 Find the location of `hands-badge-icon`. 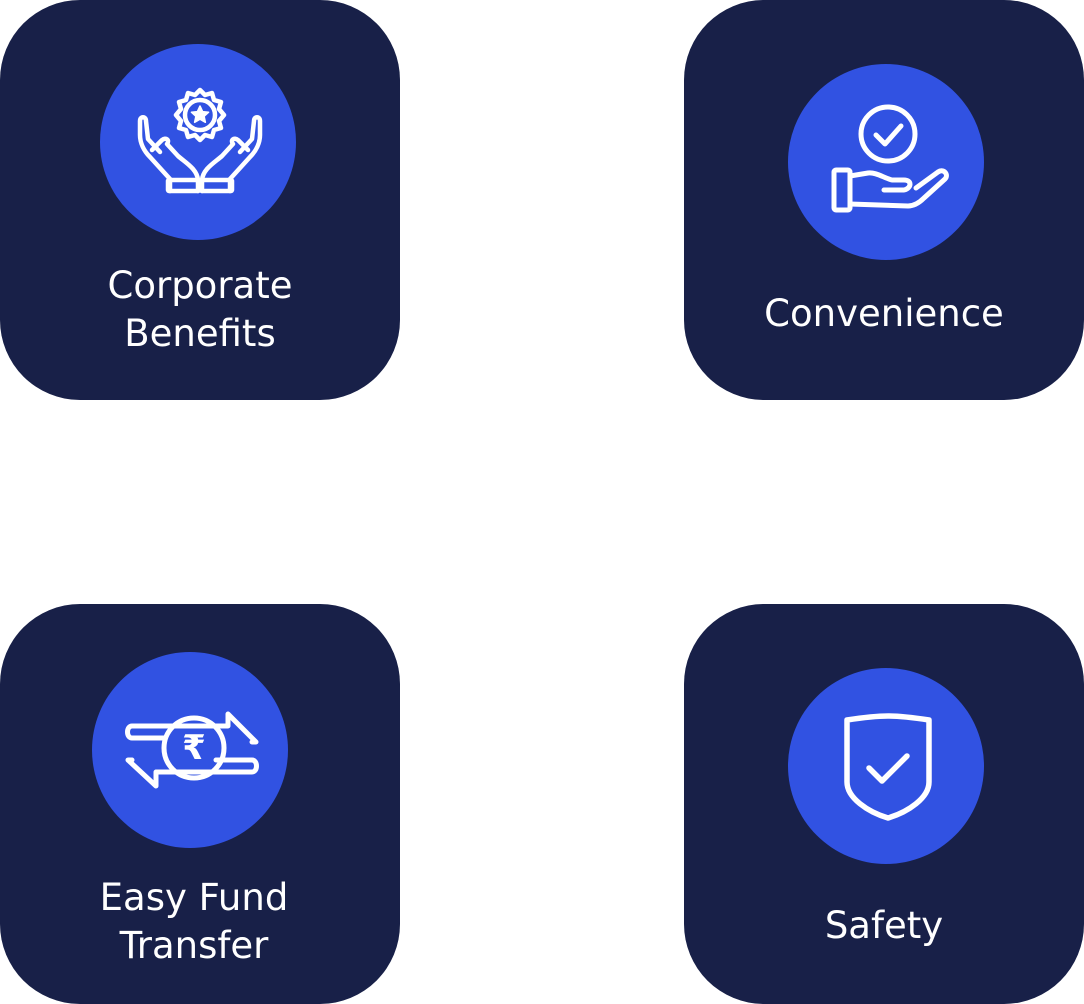

hands-badge-icon is located at coordinates (200, 140).